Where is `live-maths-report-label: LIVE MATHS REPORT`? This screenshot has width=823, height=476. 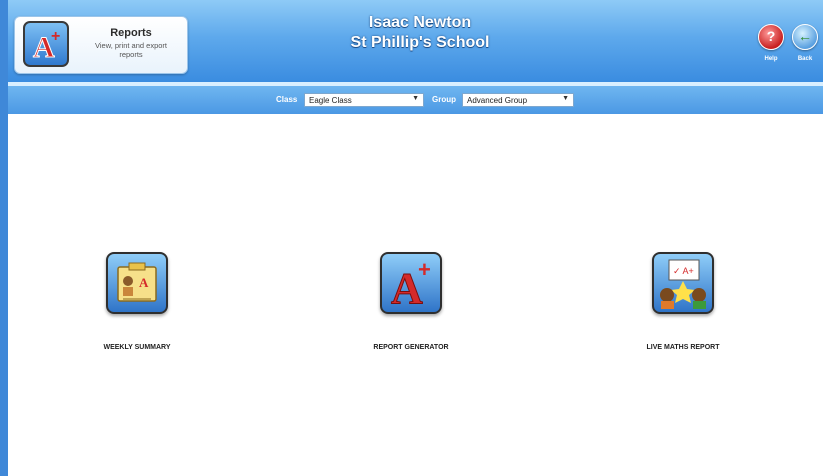 live-maths-report-label: LIVE MATHS REPORT is located at coordinates (683, 347).